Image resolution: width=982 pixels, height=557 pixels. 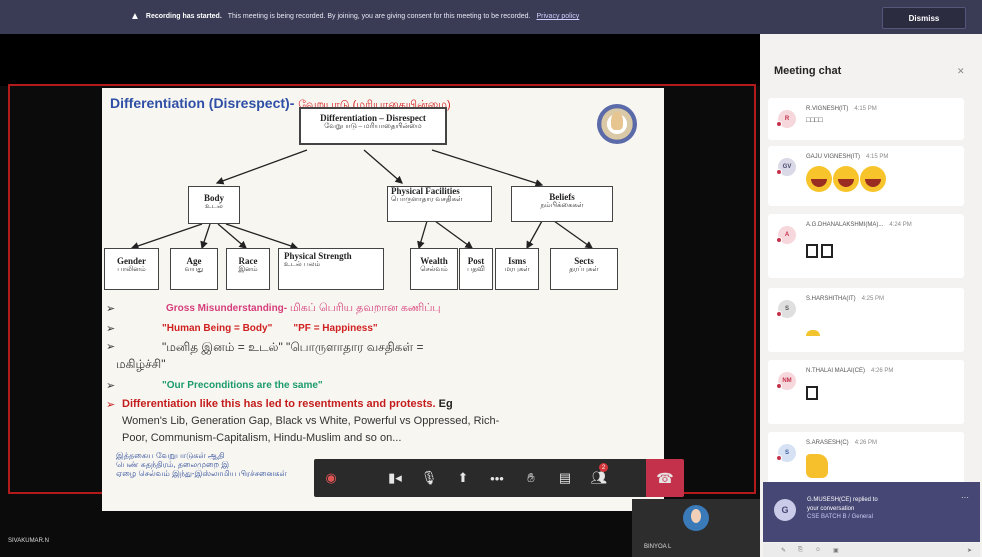 I want to click on chat-message: A A.G.DHANALAKSHMI(MA)... 4:24 PM, so click(x=866, y=246).